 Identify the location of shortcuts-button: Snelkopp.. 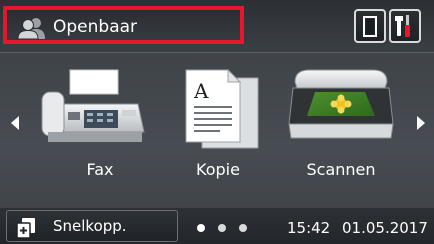
(92, 226).